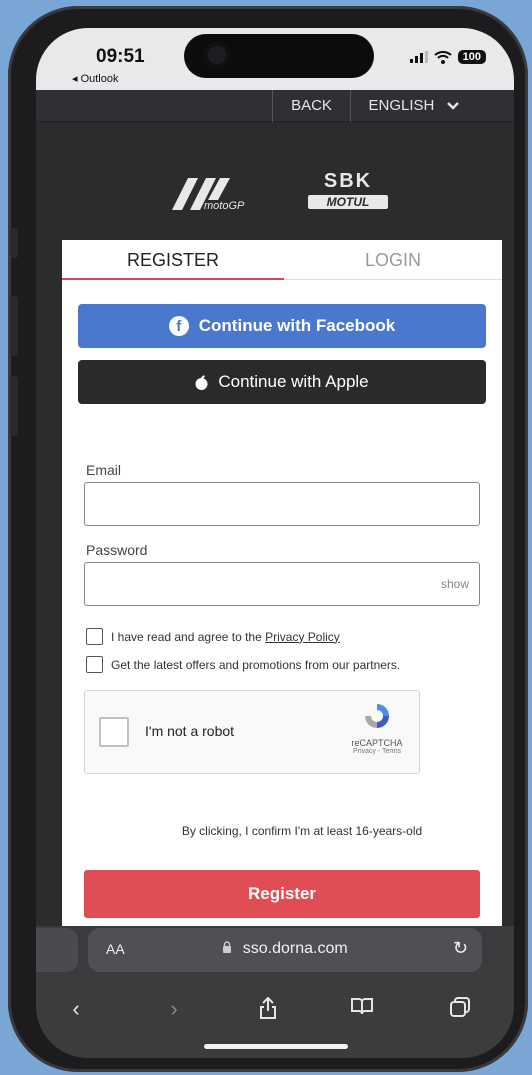 This screenshot has width=532, height=1075. What do you see at coordinates (401, 105) in the screenshot?
I see `language-label: ENGLISH` at bounding box center [401, 105].